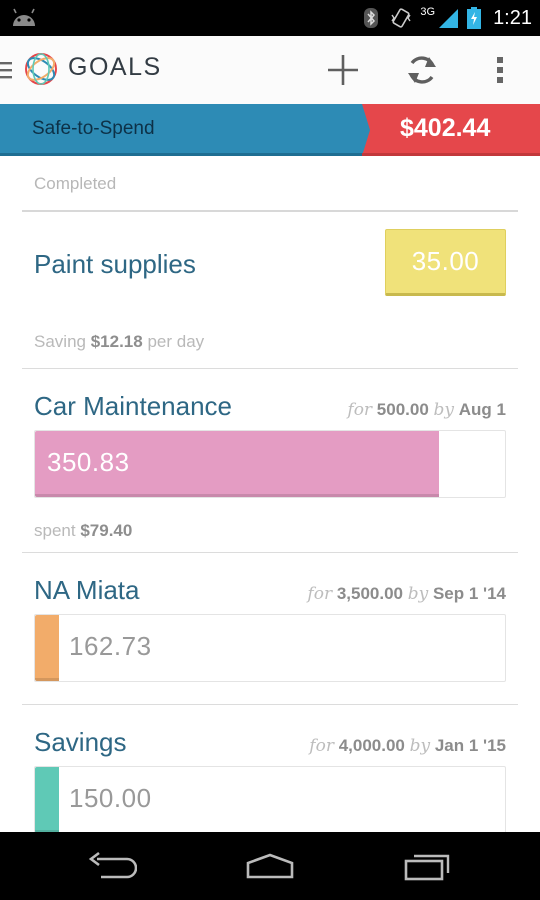  Describe the element at coordinates (80, 742) in the screenshot. I see `goal-name: Savings` at that location.